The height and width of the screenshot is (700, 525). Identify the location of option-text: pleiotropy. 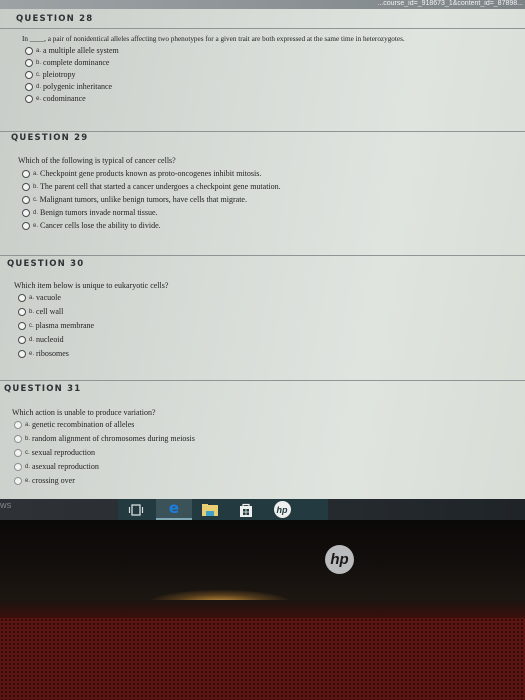
(59, 74).